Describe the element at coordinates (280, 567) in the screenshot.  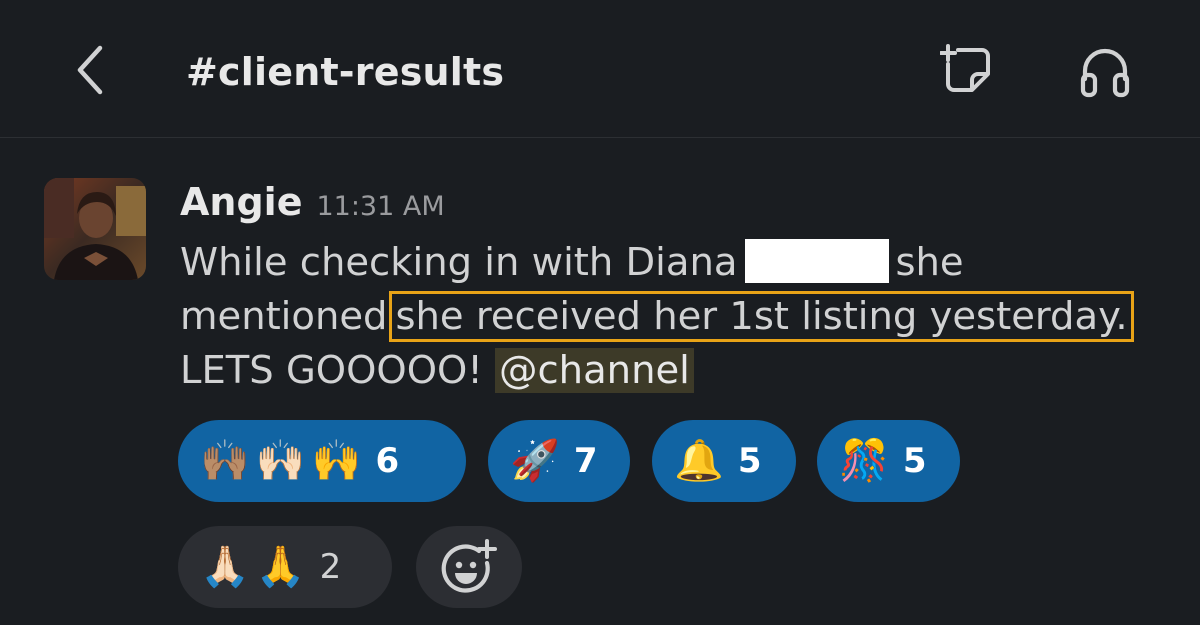
I see `folded-hands-emoji: 🙏` at that location.